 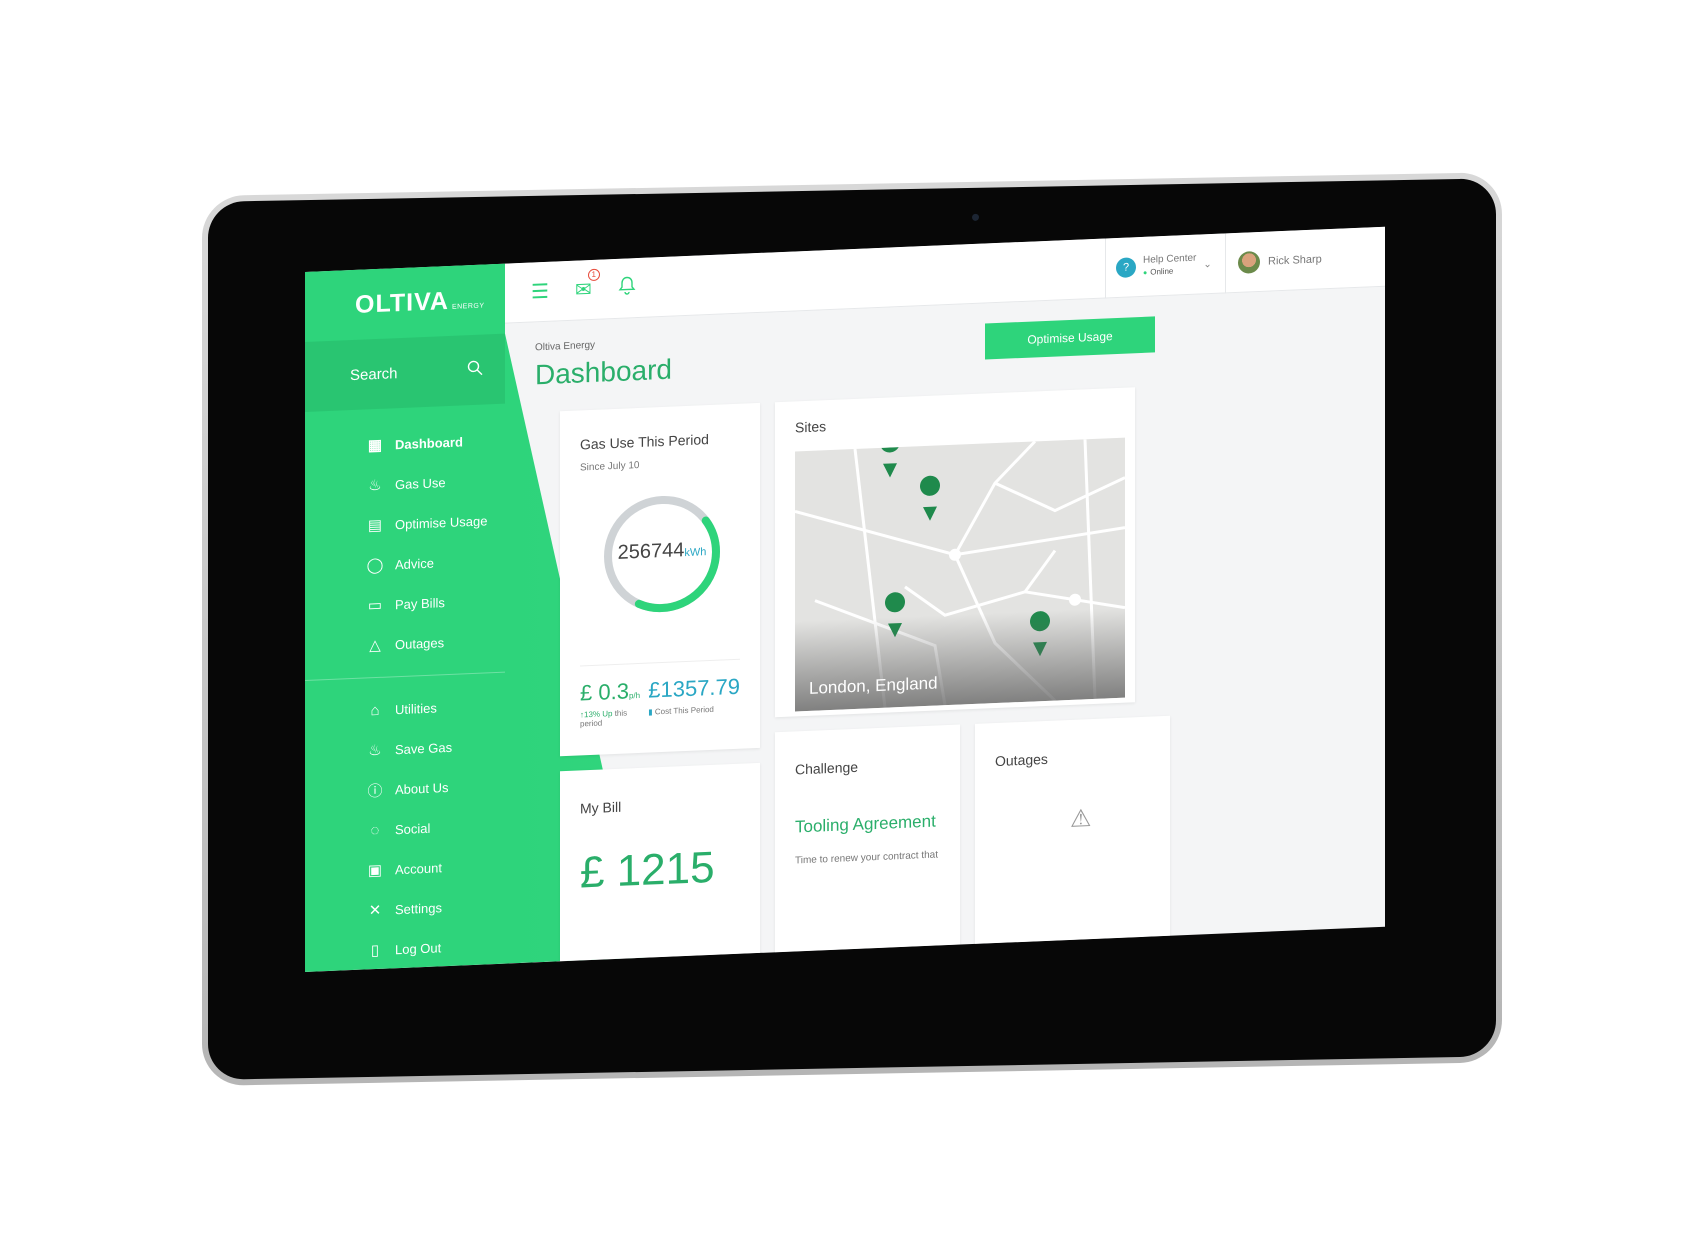 I want to click on help-center: ? Help Center Online ⌄, so click(x=1165, y=266).